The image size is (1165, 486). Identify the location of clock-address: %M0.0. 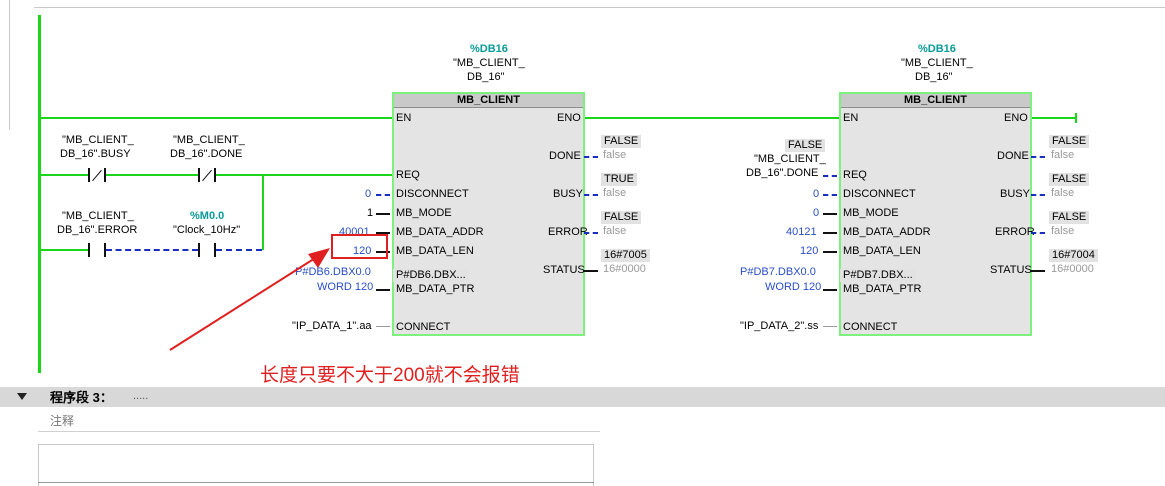
(207, 216).